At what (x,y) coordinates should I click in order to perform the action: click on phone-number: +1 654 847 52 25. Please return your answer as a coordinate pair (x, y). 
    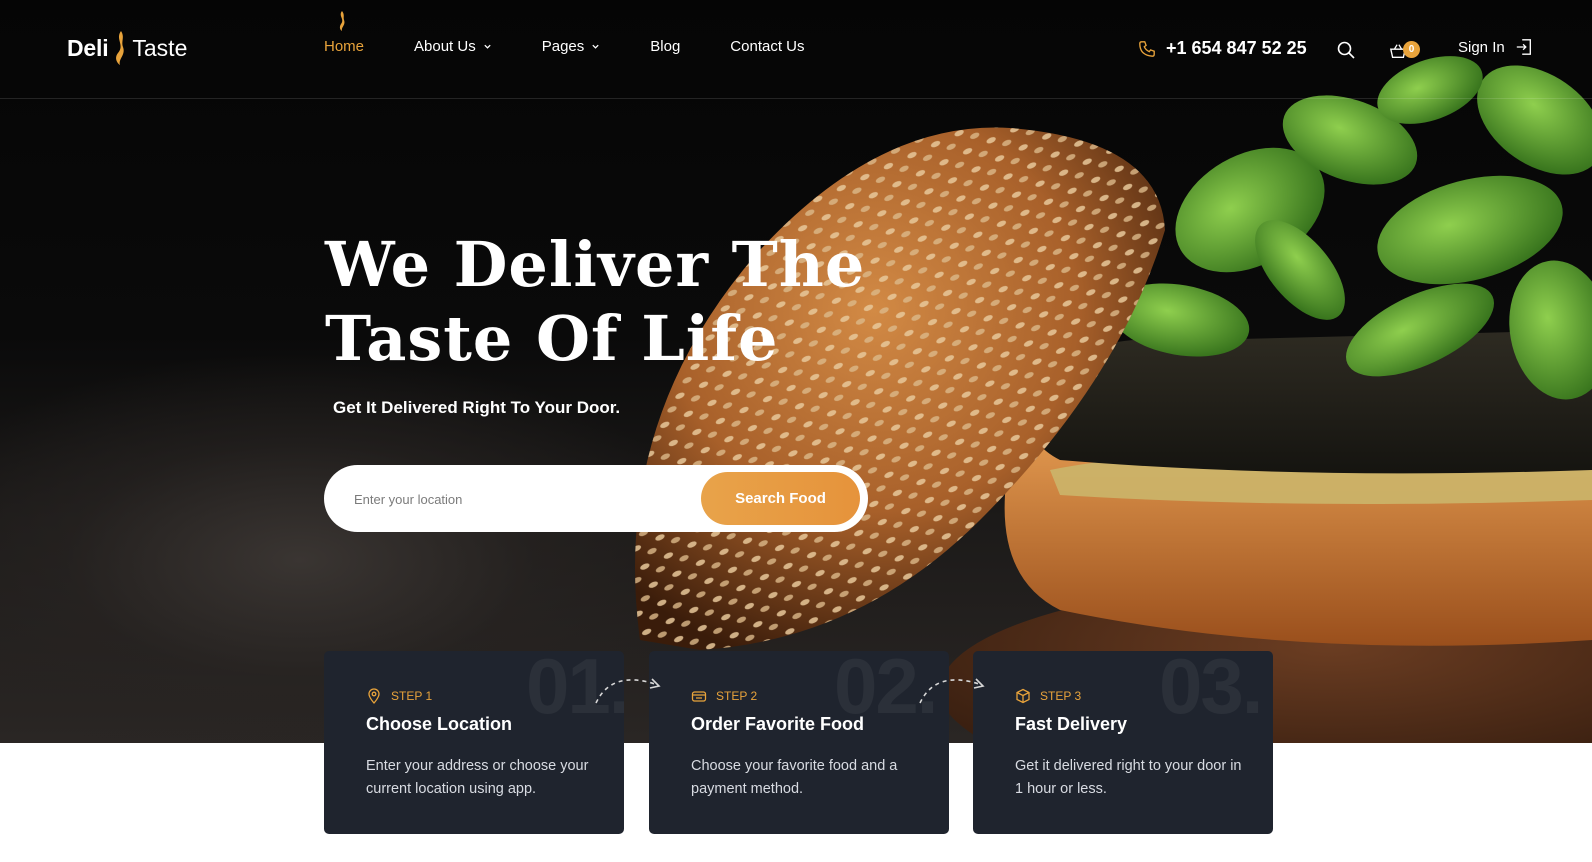
    Looking at the image, I should click on (1236, 48).